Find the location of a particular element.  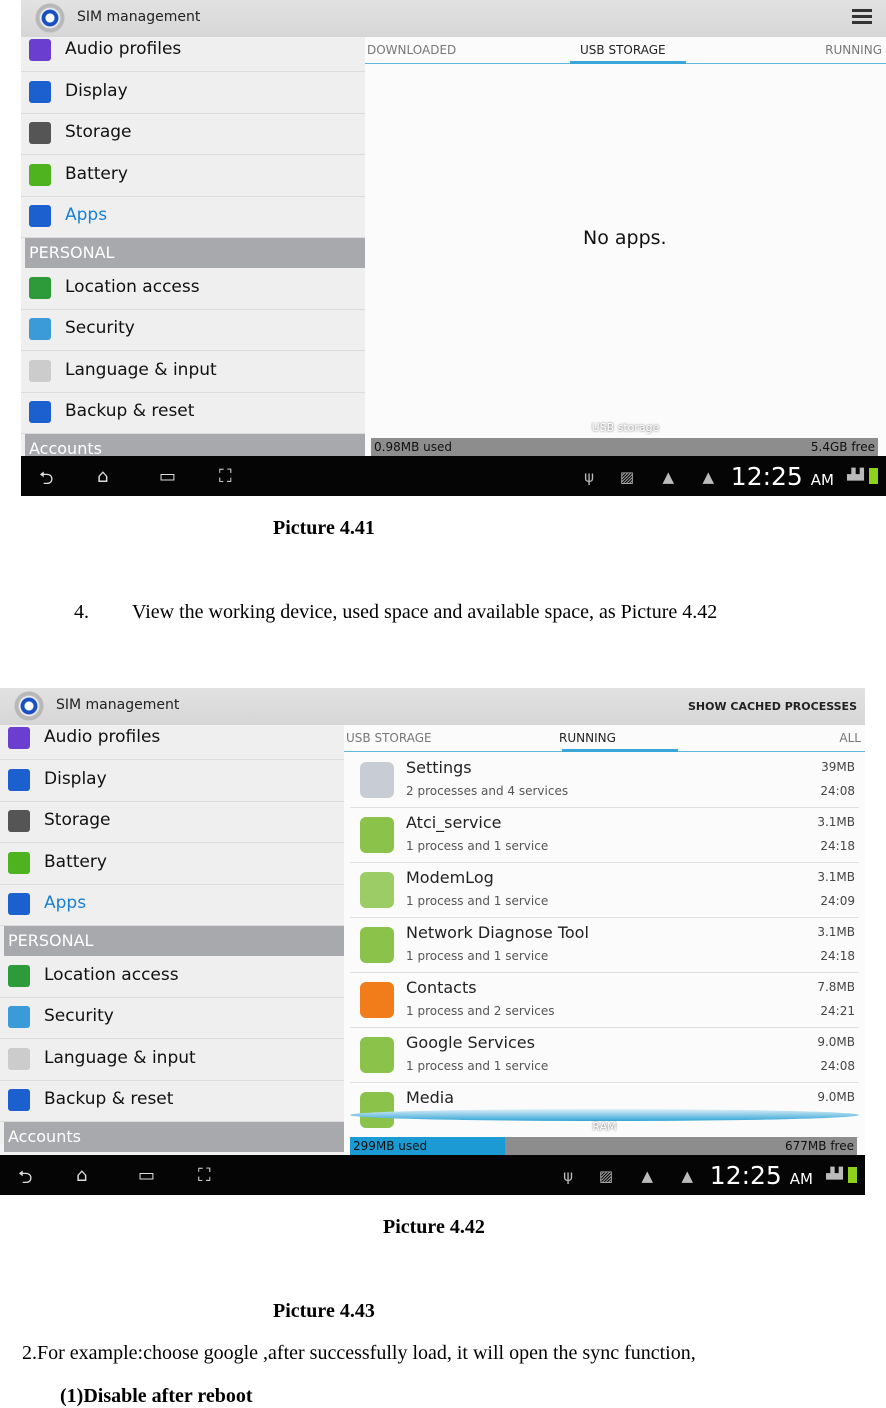

sidebar-item-label: Backup & reset is located at coordinates (130, 411).